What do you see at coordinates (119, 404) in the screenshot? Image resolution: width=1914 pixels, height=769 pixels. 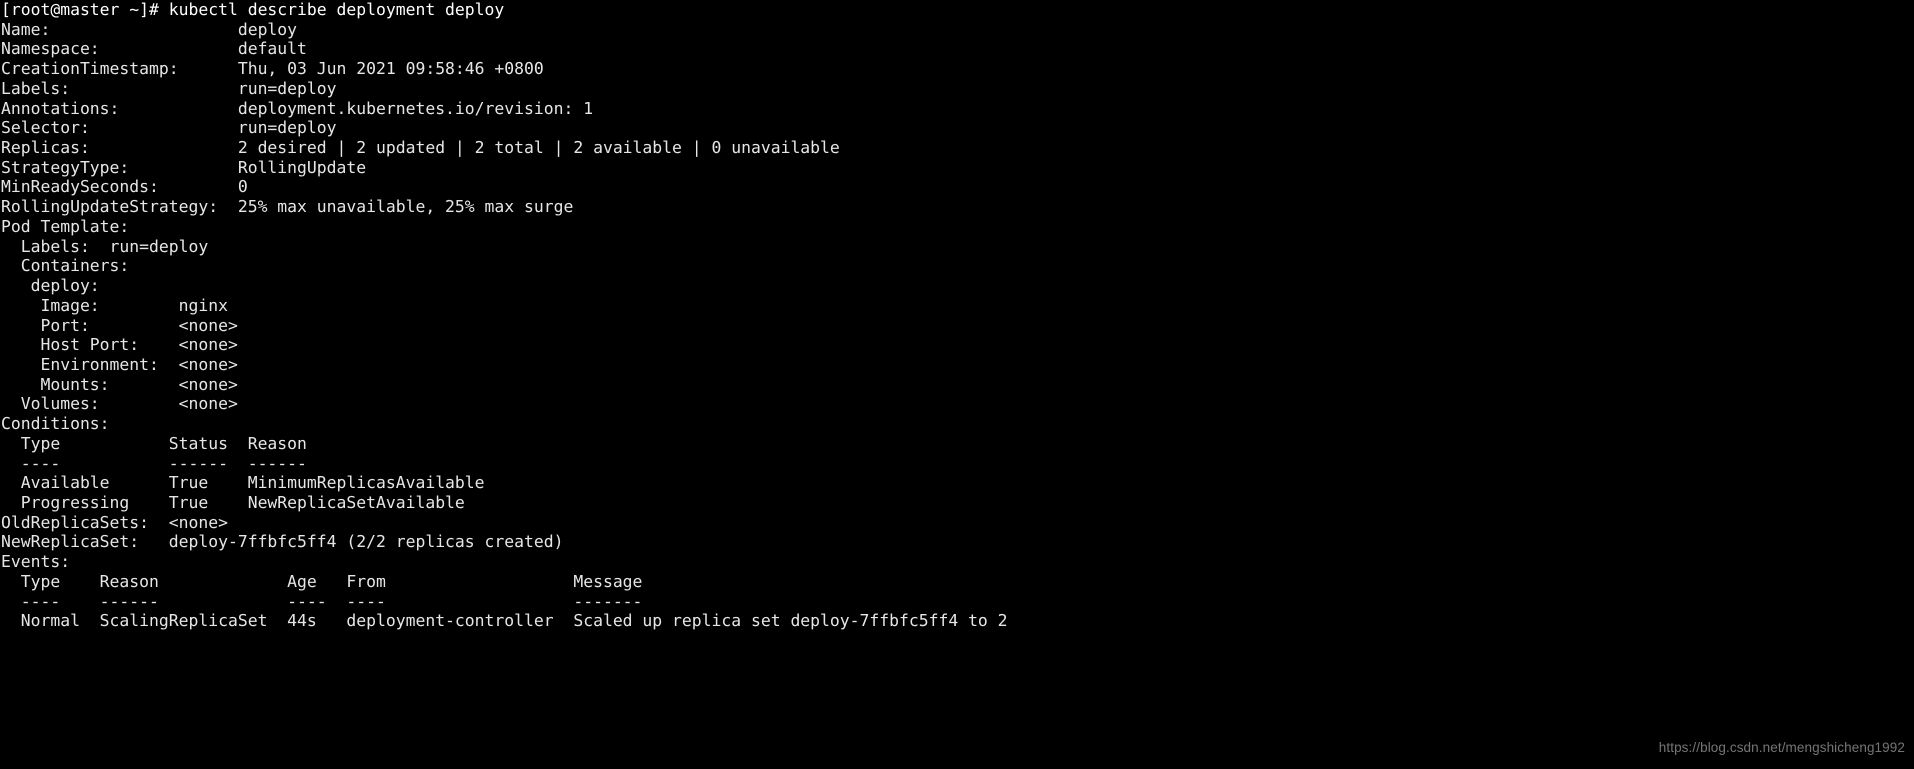 I see `field-volumes: Volumes: <none>` at bounding box center [119, 404].